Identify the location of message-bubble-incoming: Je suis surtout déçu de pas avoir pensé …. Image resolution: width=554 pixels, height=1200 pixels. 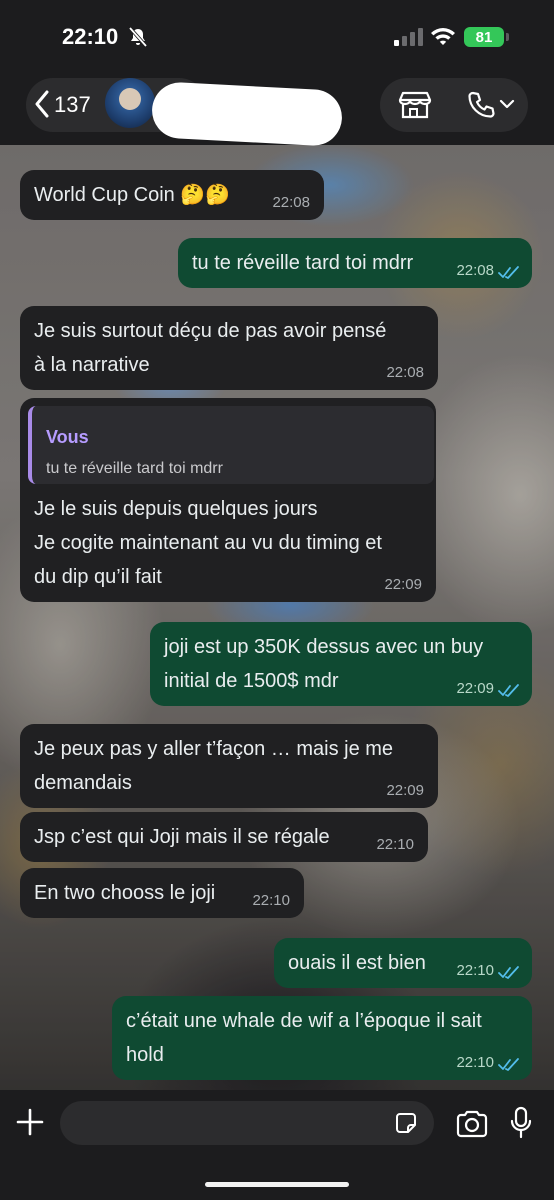
(229, 348).